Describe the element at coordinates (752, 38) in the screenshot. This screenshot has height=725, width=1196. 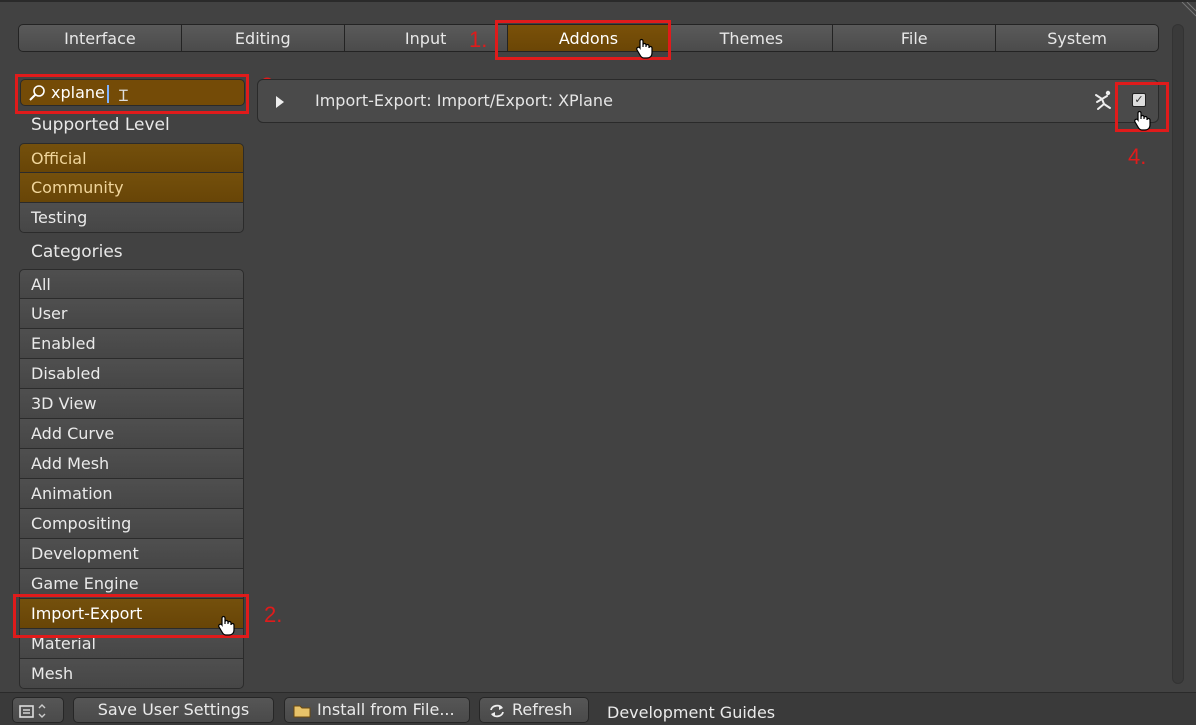
I see `tab-themes: Themes` at that location.